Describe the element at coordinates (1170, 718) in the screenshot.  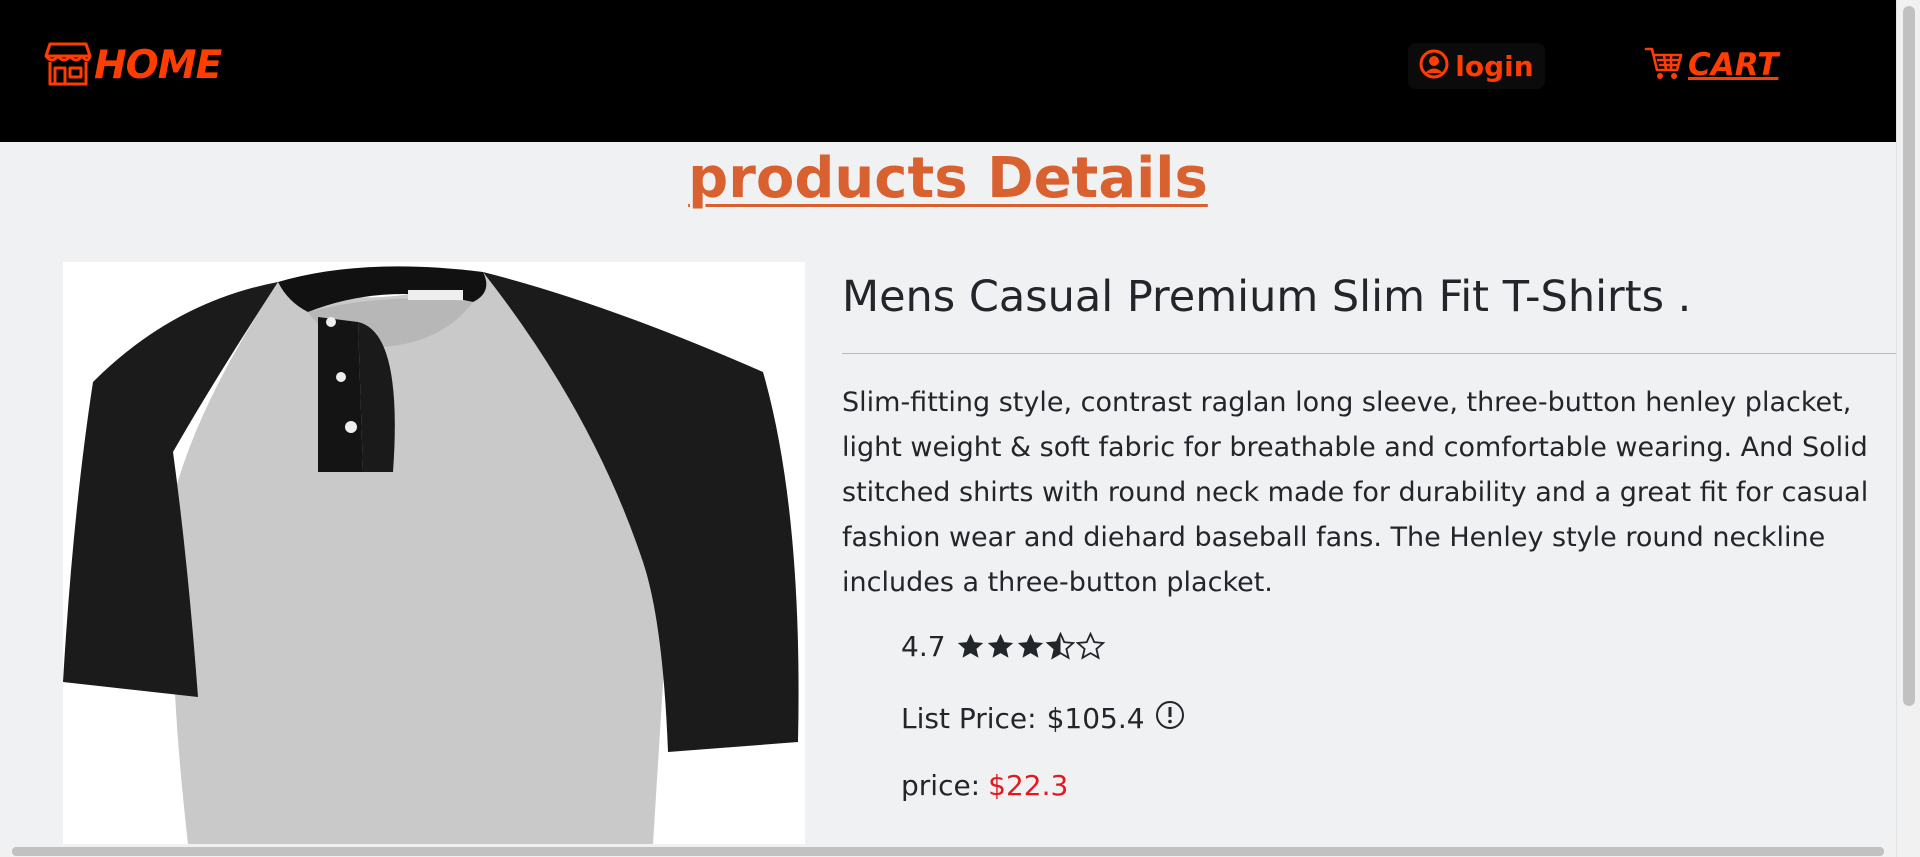
I see `info-icon` at that location.